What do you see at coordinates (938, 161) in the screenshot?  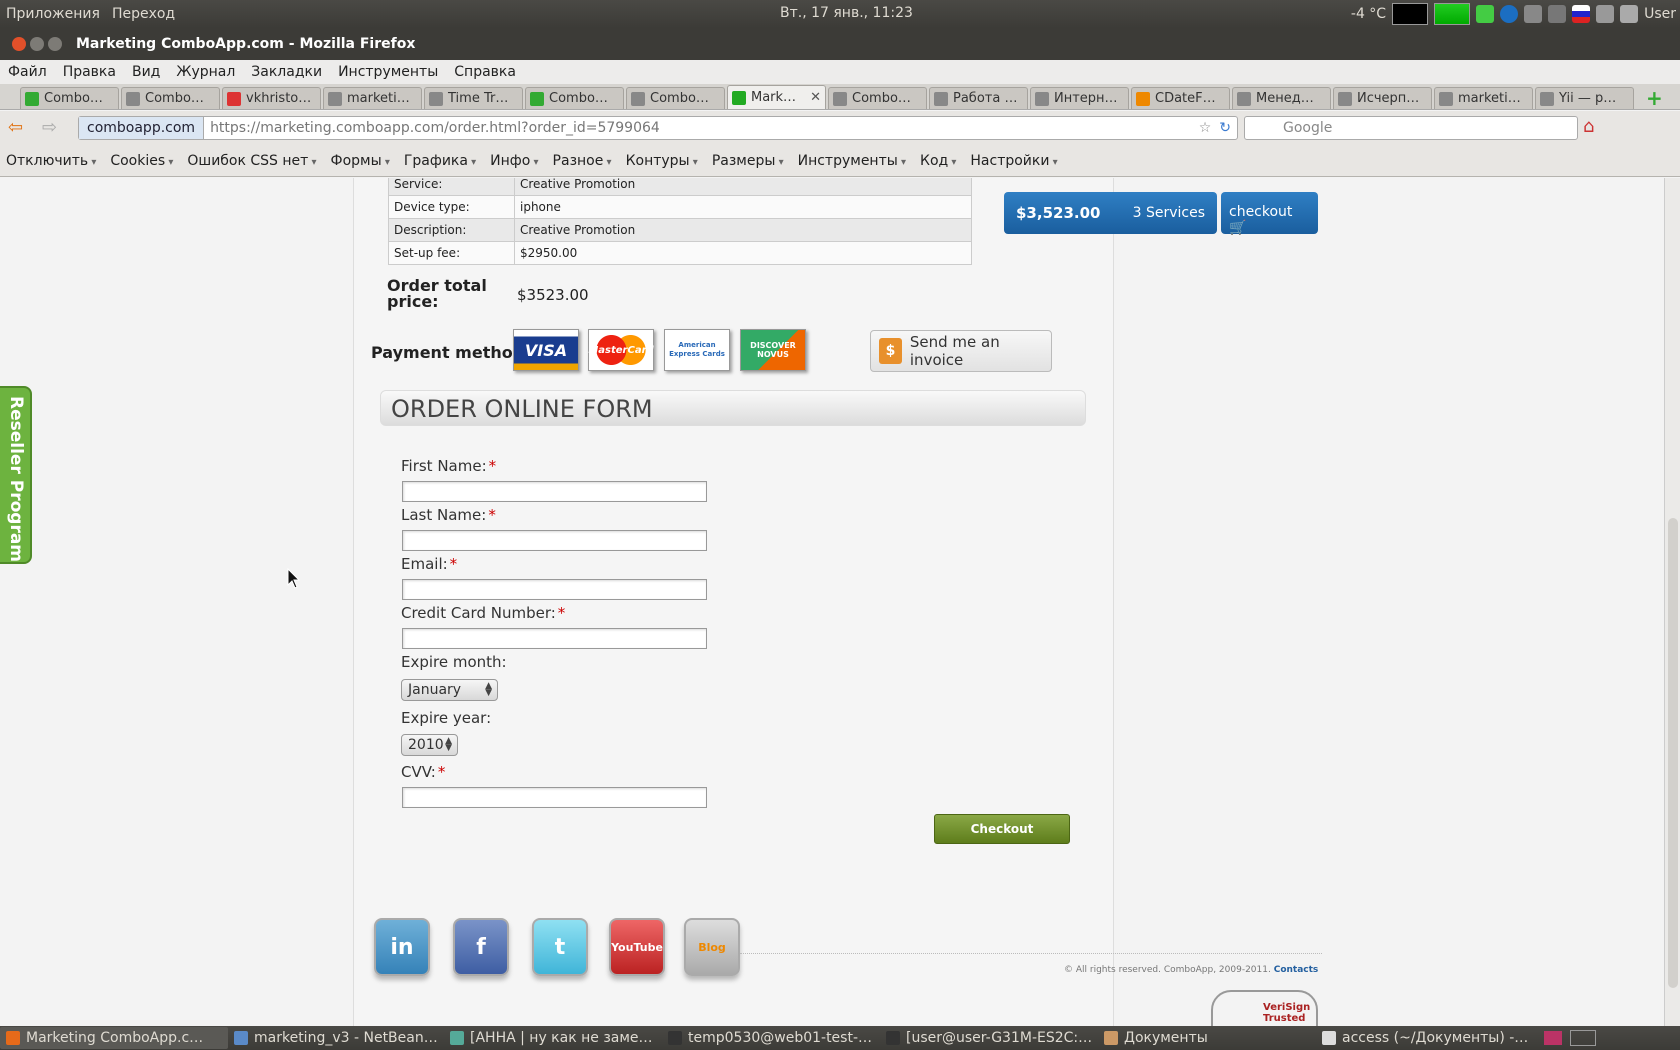 I see `source-menu: Код` at bounding box center [938, 161].